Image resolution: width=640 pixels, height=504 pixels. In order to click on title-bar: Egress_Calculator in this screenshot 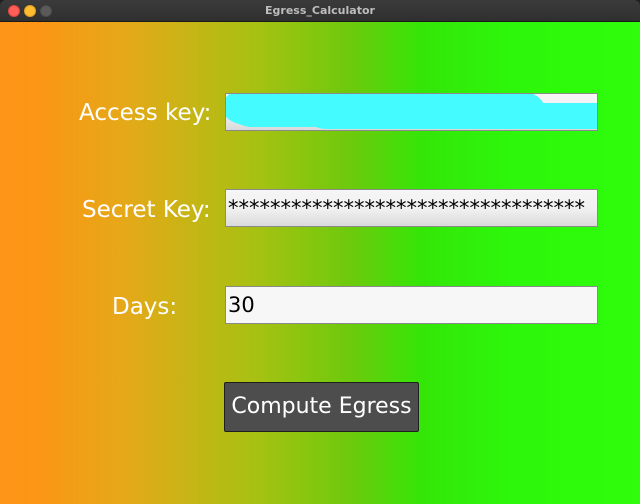, I will do `click(320, 11)`.